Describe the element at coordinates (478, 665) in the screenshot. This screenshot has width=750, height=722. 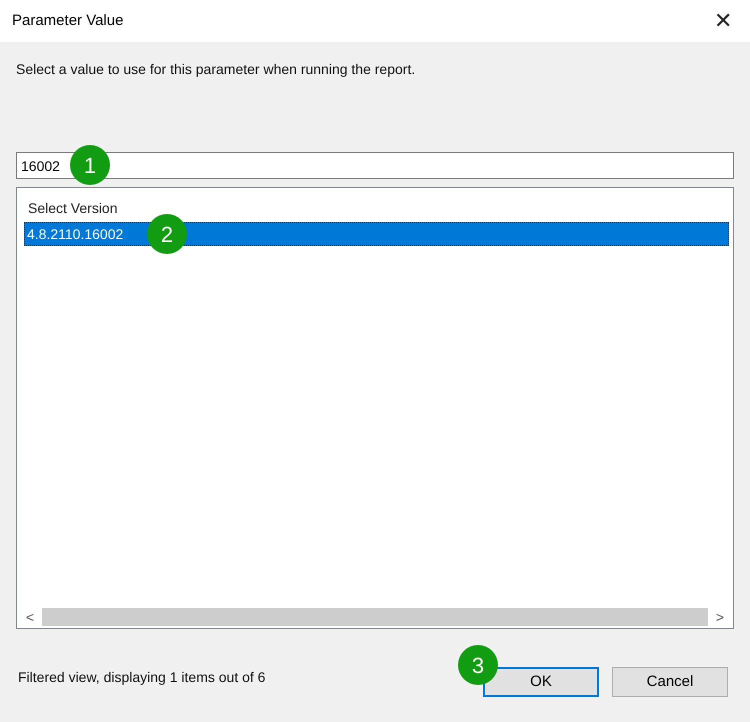
I see `callout-badge: 3` at that location.